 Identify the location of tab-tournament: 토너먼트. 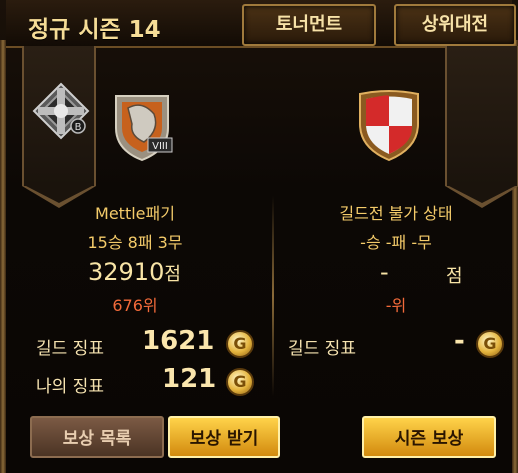
(309, 25).